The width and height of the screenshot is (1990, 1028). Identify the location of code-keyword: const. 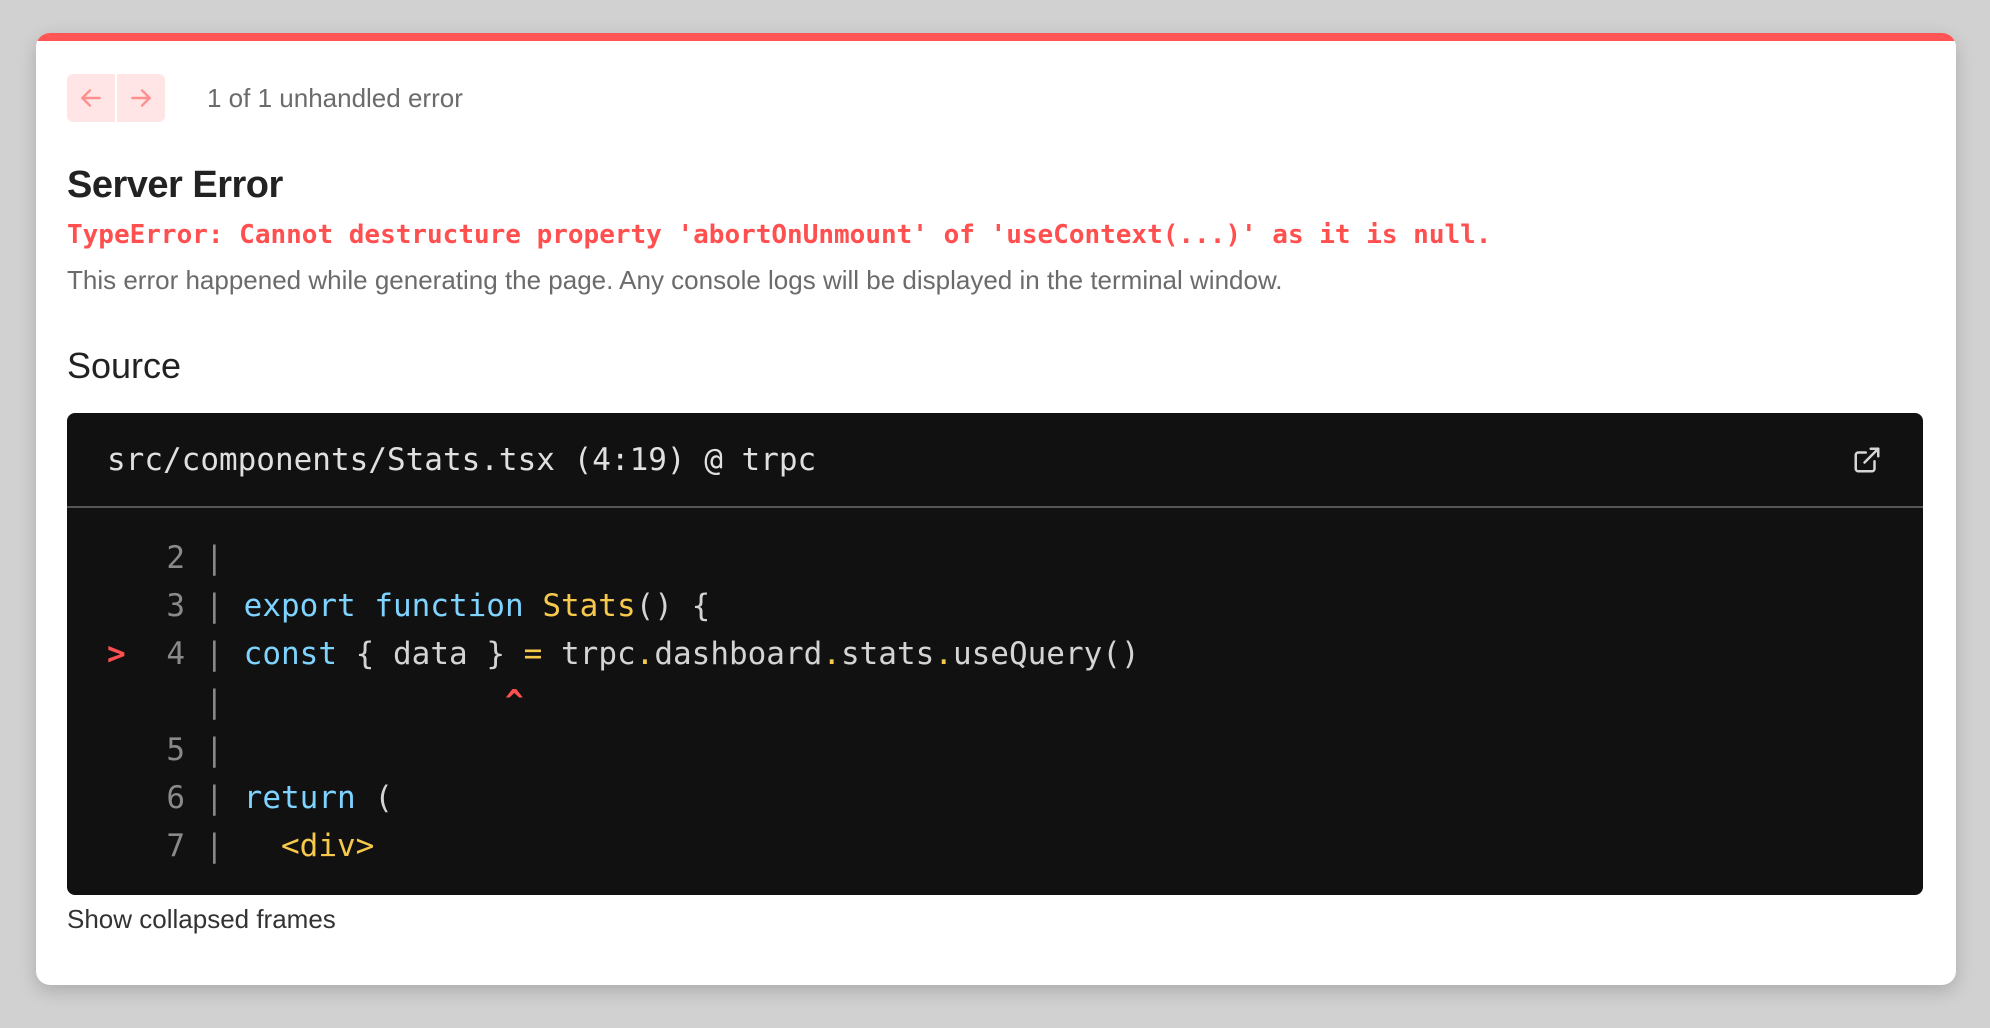
(290, 654).